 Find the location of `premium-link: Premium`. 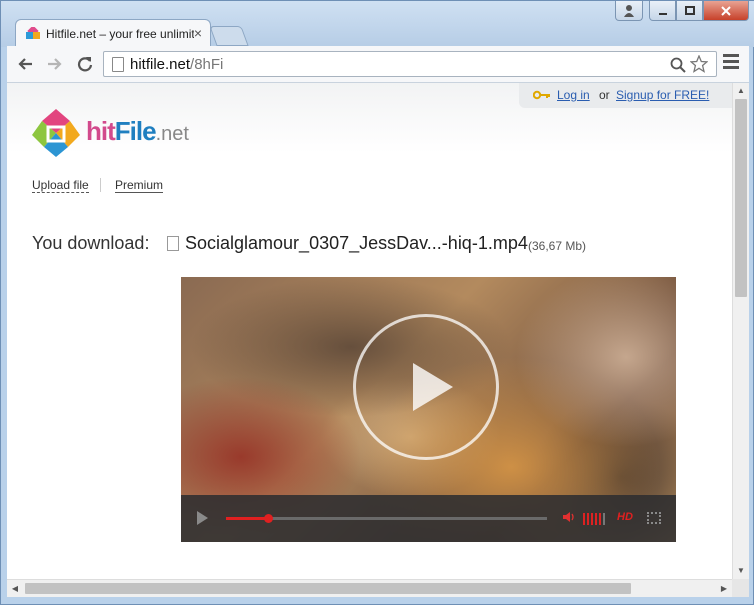

premium-link: Premium is located at coordinates (139, 185).